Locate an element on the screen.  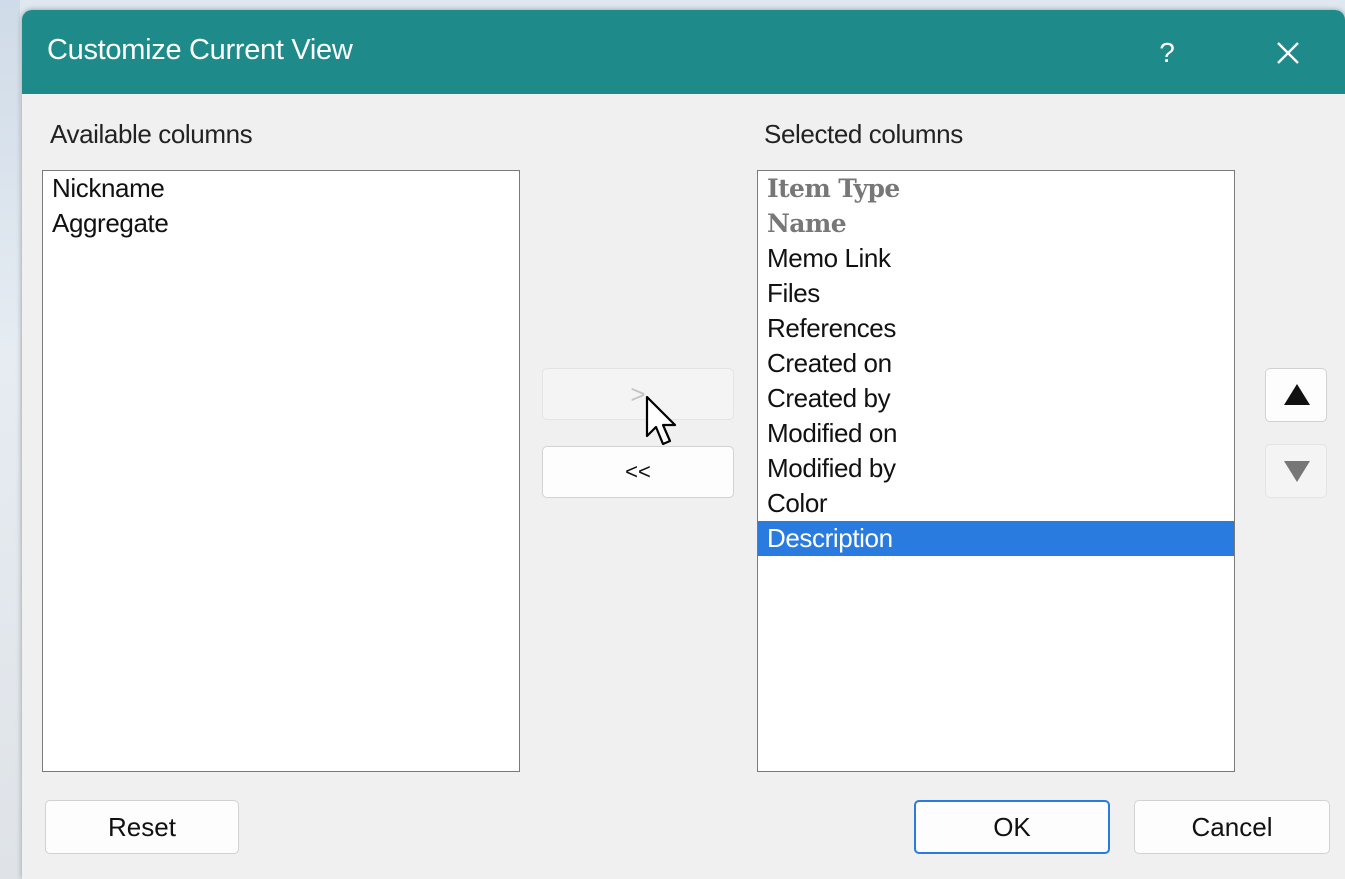
selected-column-item: Name is located at coordinates (996, 223).